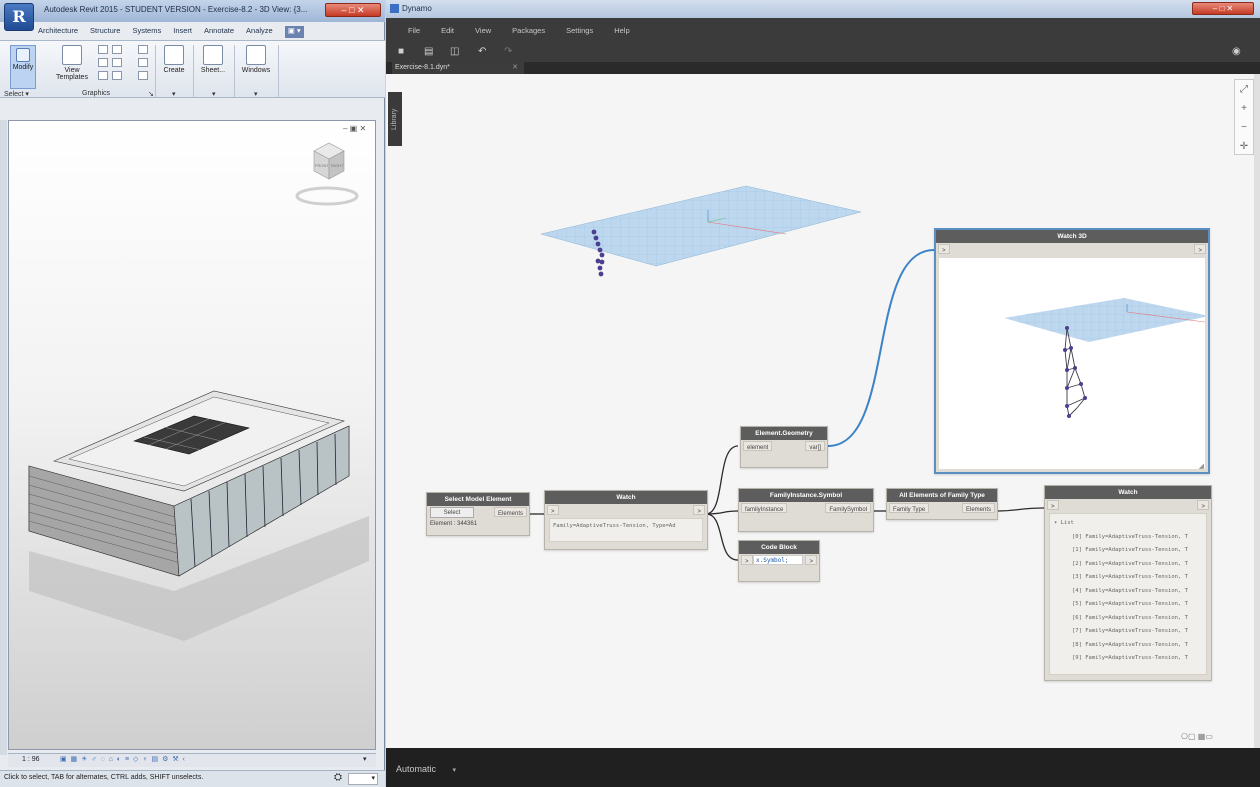 The image size is (1260, 787). I want to click on tab-insert: Insert, so click(182, 32).